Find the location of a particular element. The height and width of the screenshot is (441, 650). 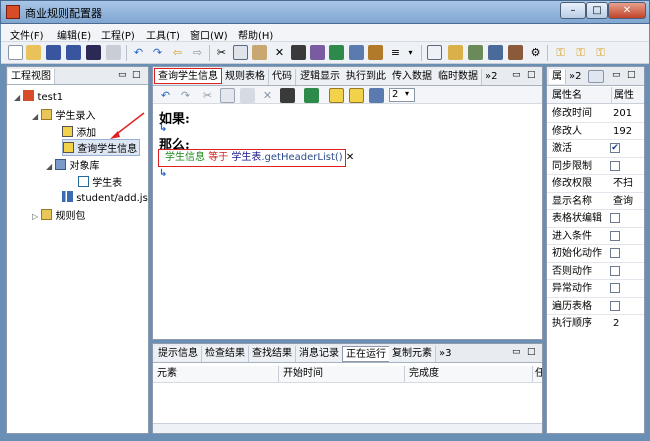

tab-rule-table: 规则表格 is located at coordinates (245, 77).